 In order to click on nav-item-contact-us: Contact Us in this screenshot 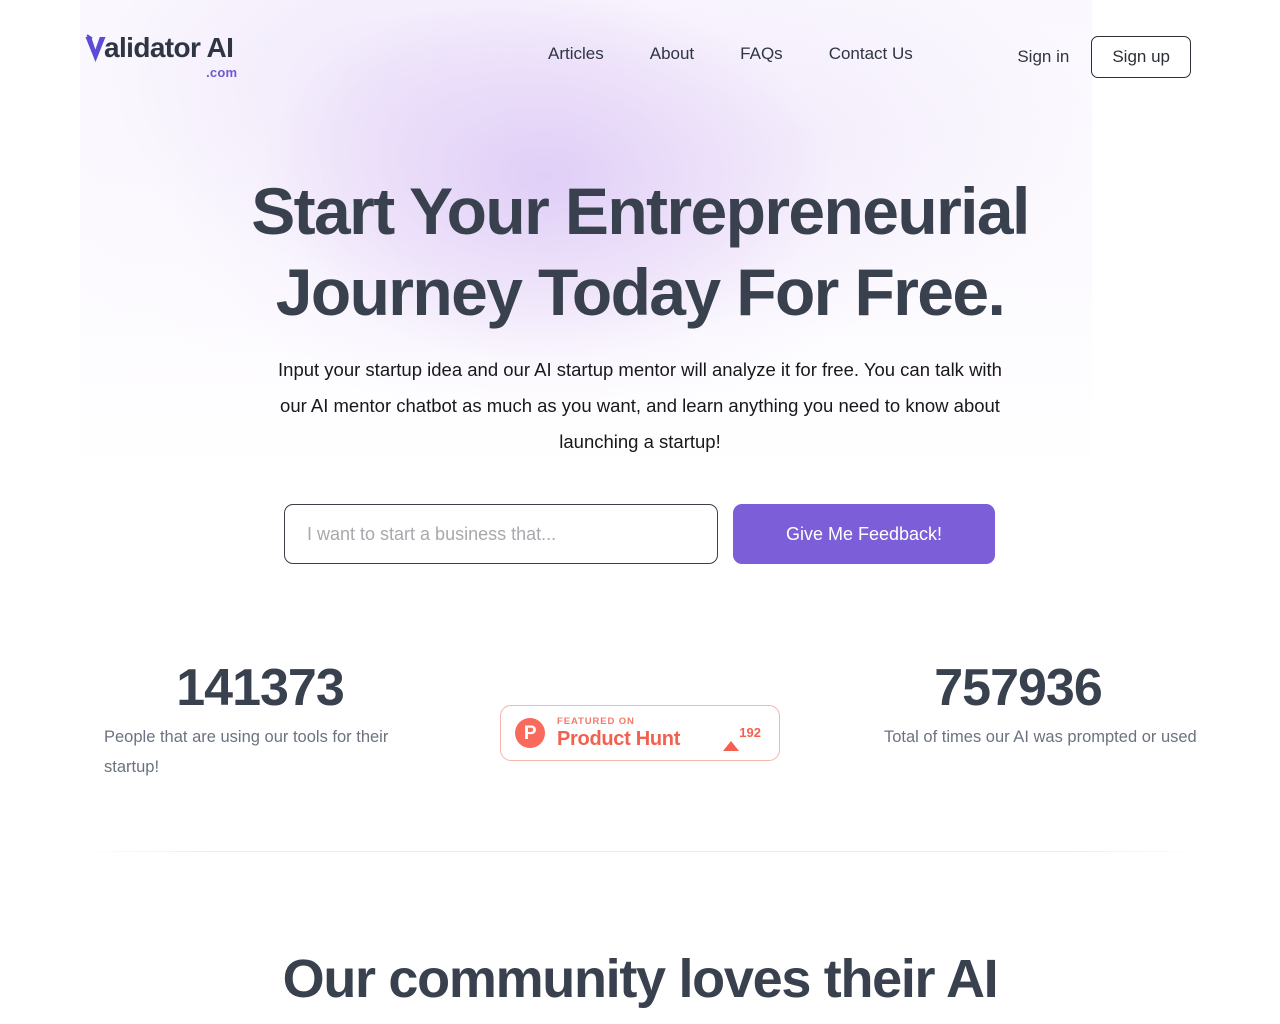, I will do `click(871, 54)`.